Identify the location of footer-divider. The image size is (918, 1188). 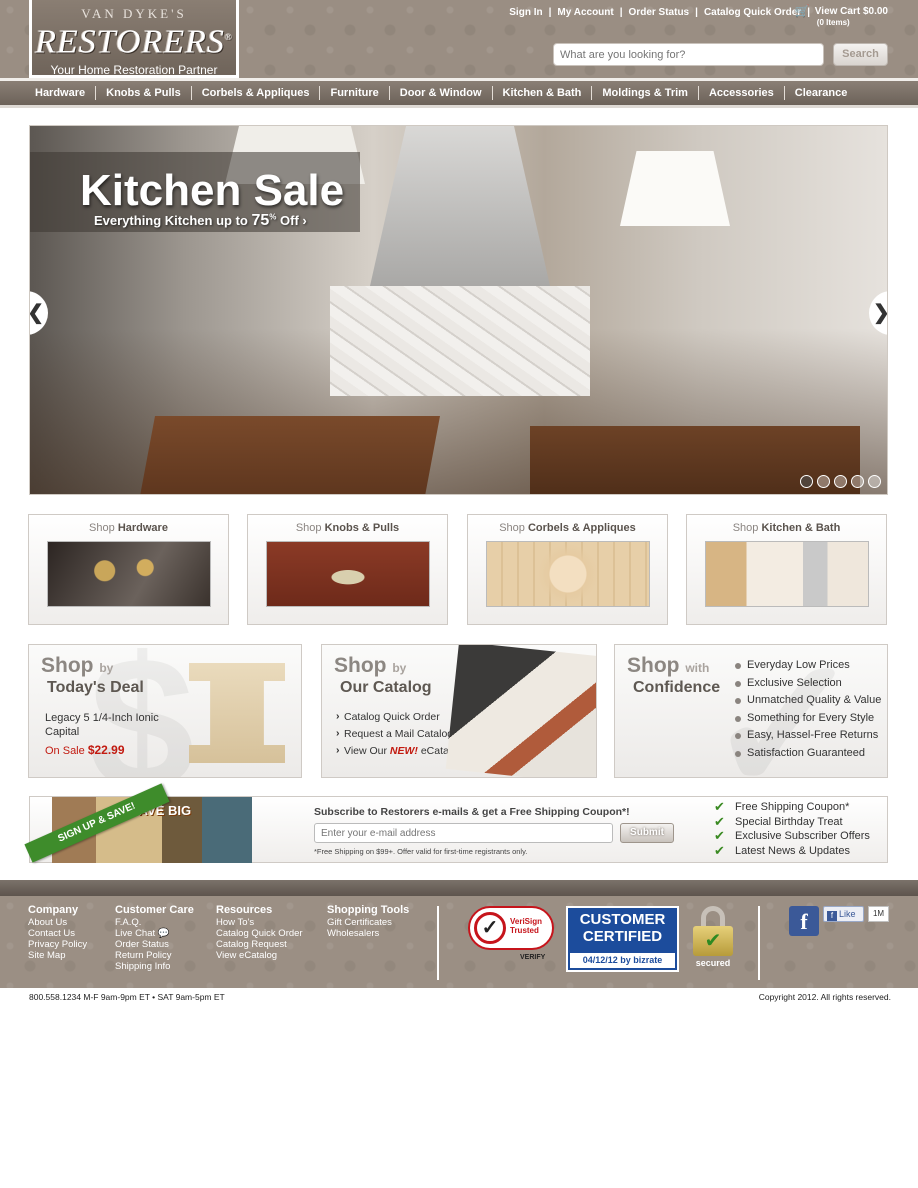
(438, 943).